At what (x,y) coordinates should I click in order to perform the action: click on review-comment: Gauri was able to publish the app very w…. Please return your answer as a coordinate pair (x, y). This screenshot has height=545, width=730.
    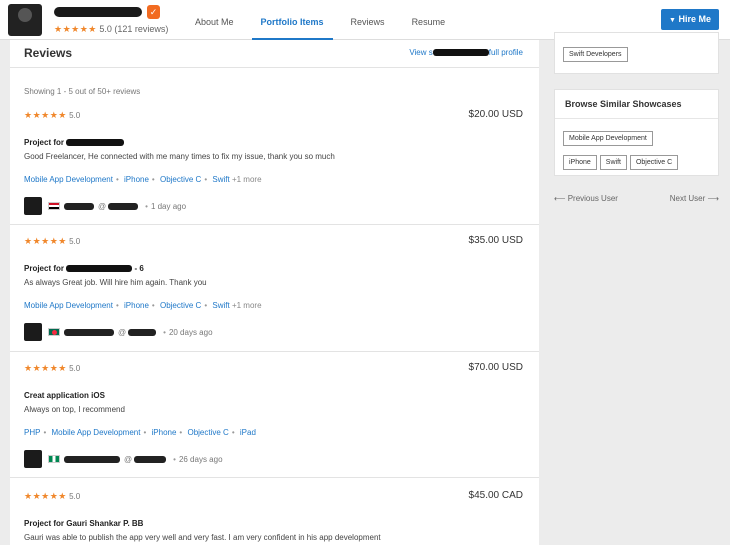
    Looking at the image, I should click on (202, 537).